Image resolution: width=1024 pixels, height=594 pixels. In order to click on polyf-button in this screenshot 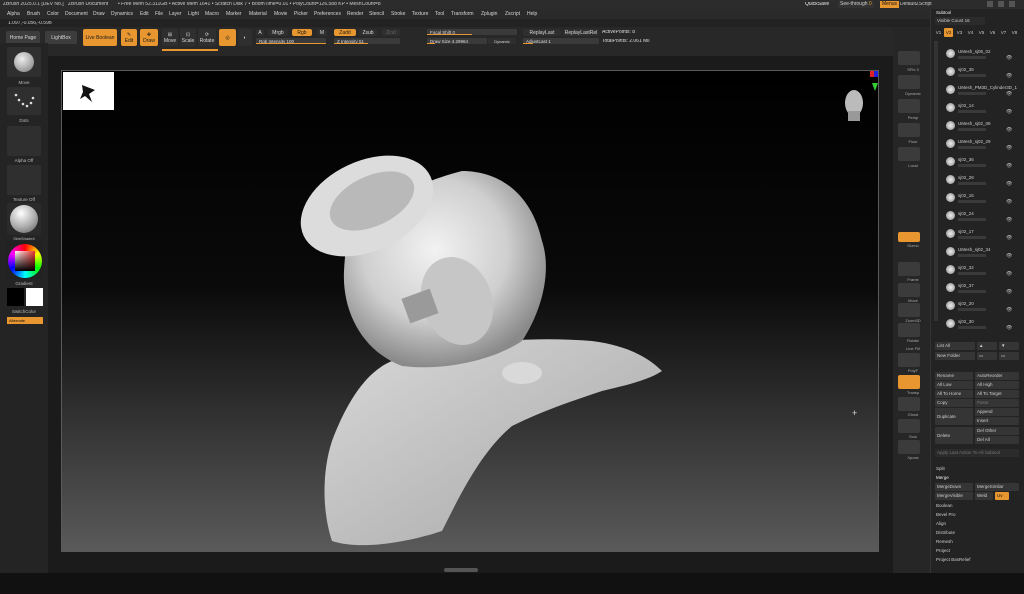, I will do `click(909, 360)`.